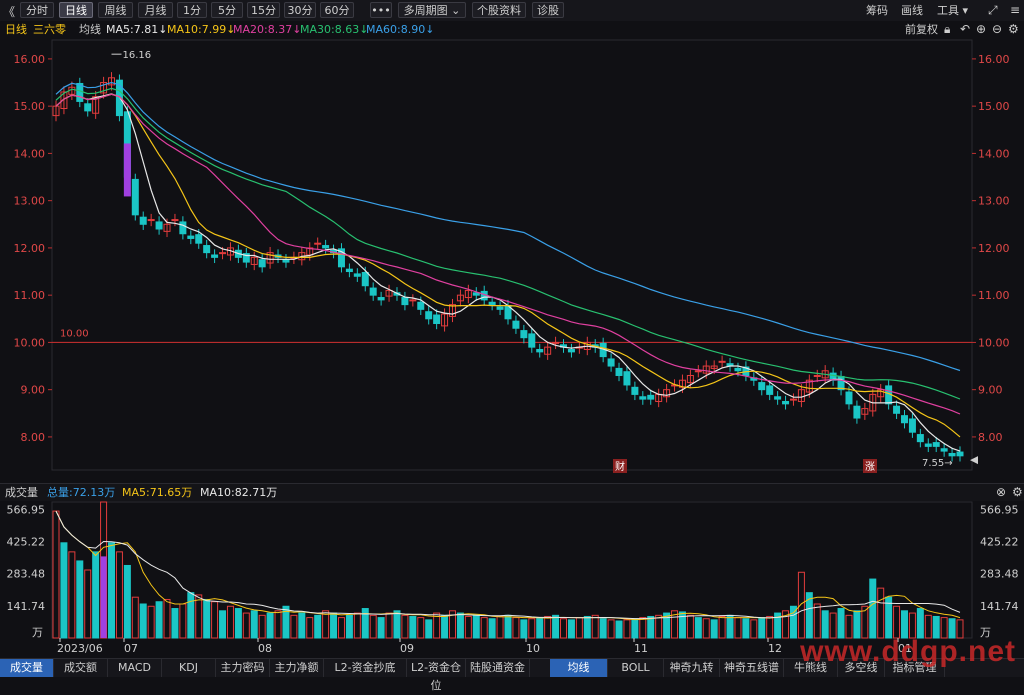 The image size is (1024, 695). What do you see at coordinates (498, 668) in the screenshot?
I see `indicator-tab-8: 陆股通资金` at bounding box center [498, 668].